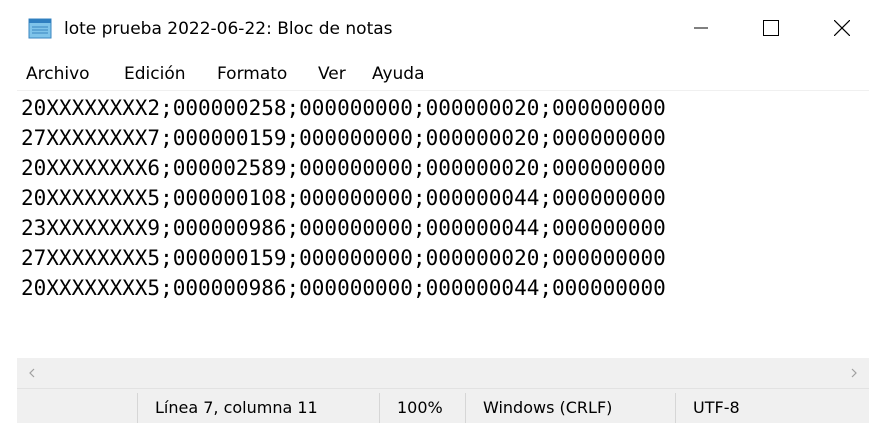  I want to click on maximize-icon, so click(771, 28).